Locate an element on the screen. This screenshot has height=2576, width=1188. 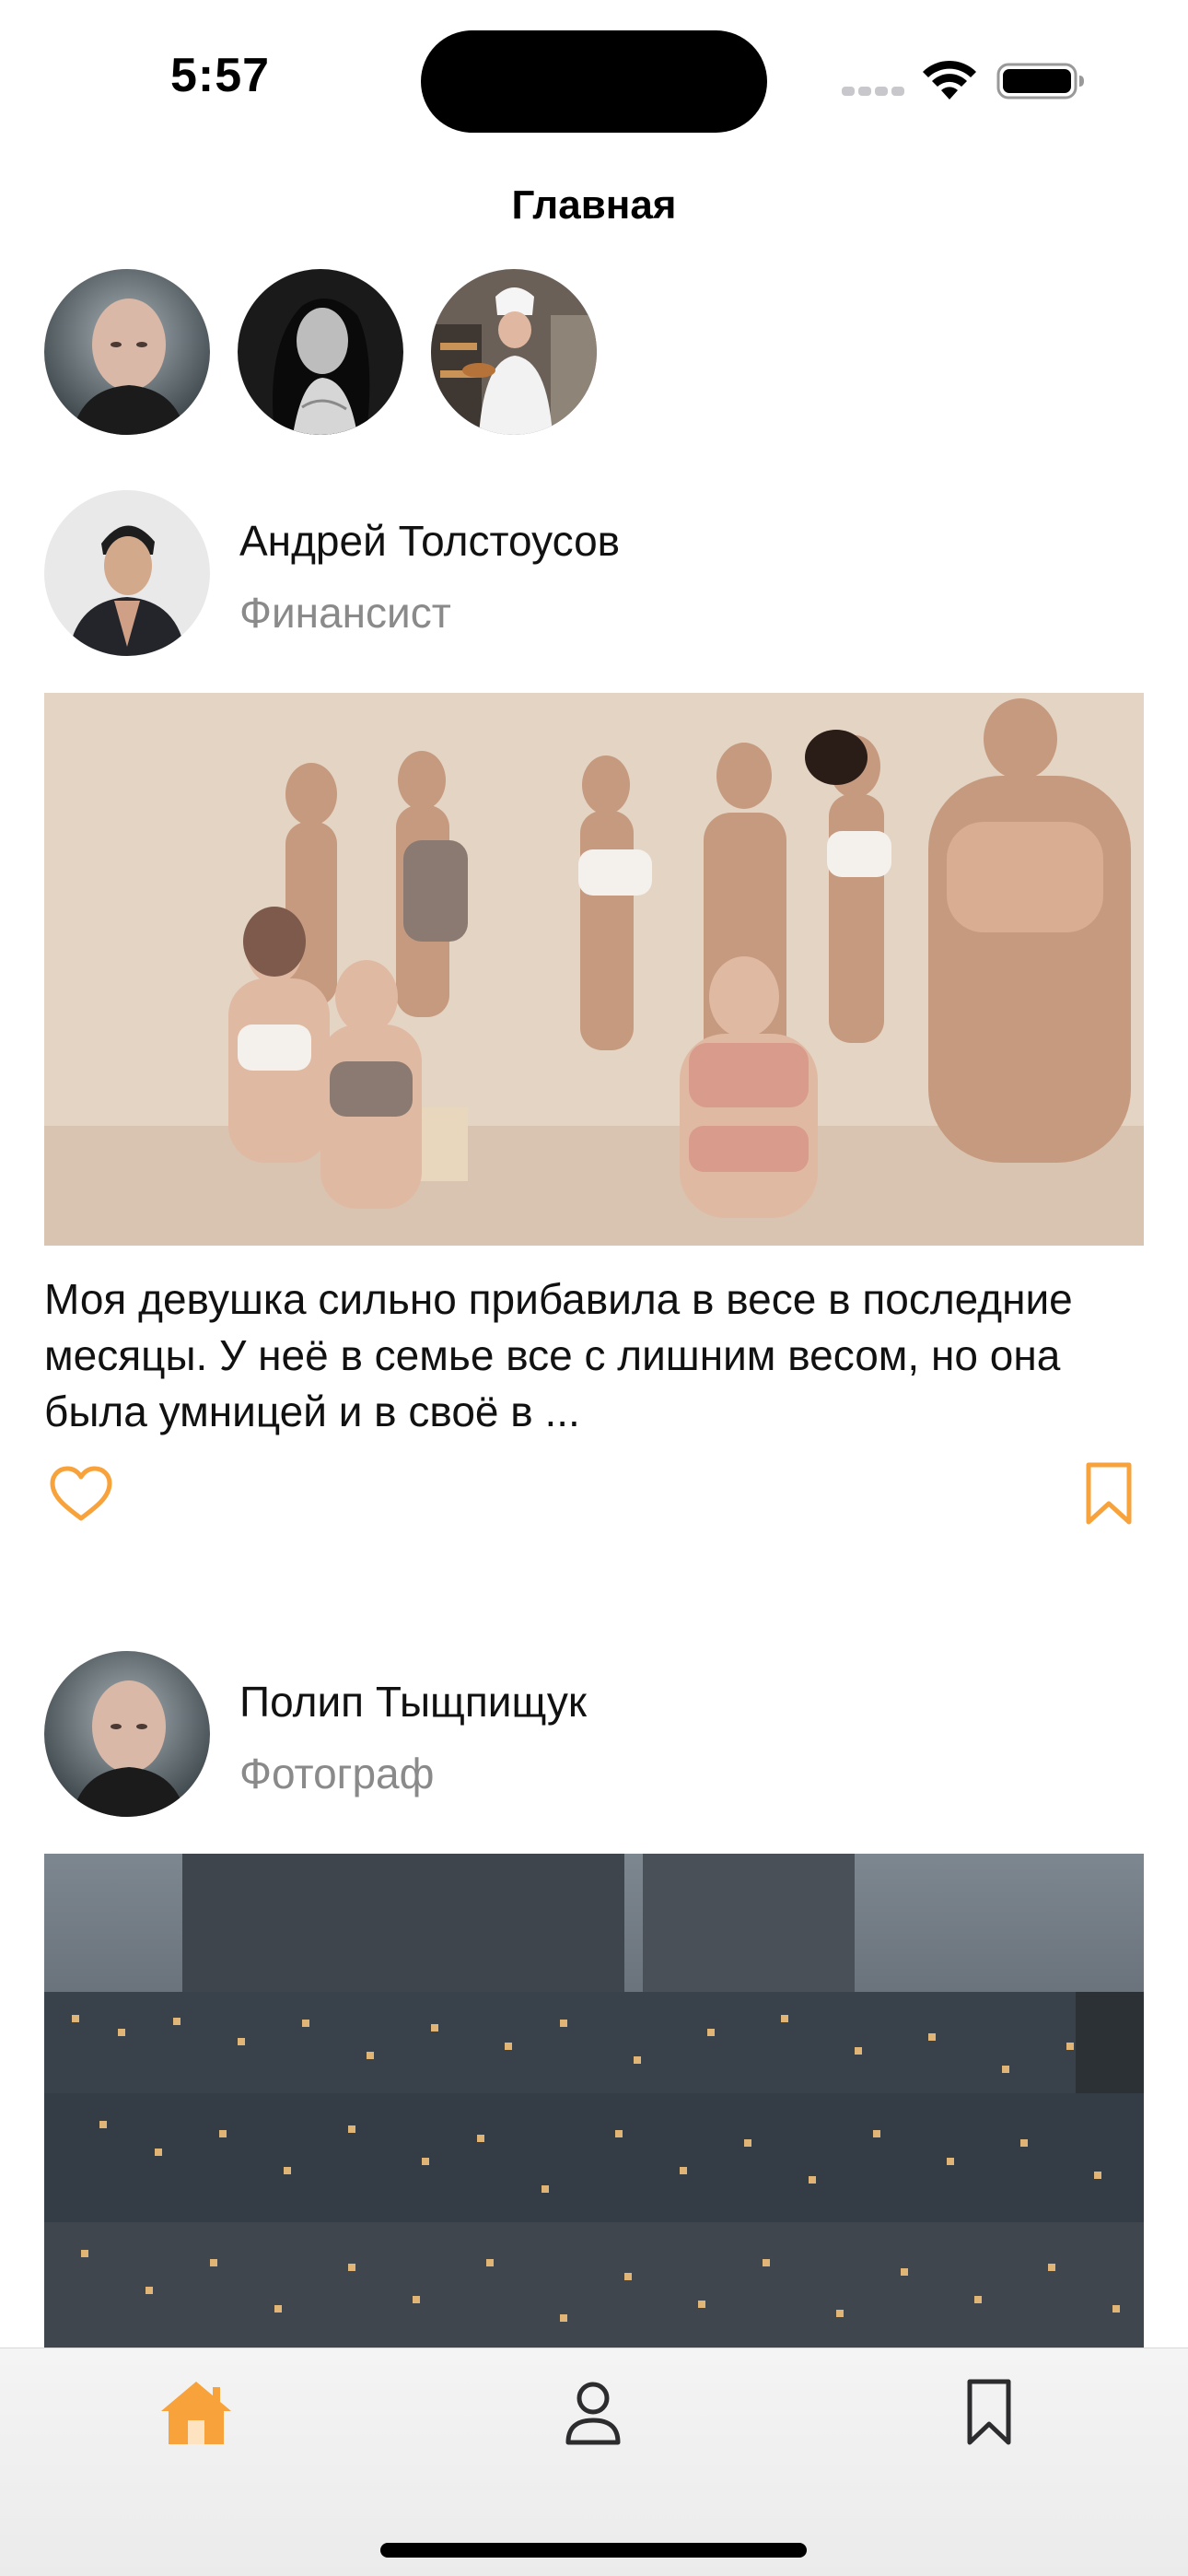
bookmark-outline-icon is located at coordinates (1109, 1494).